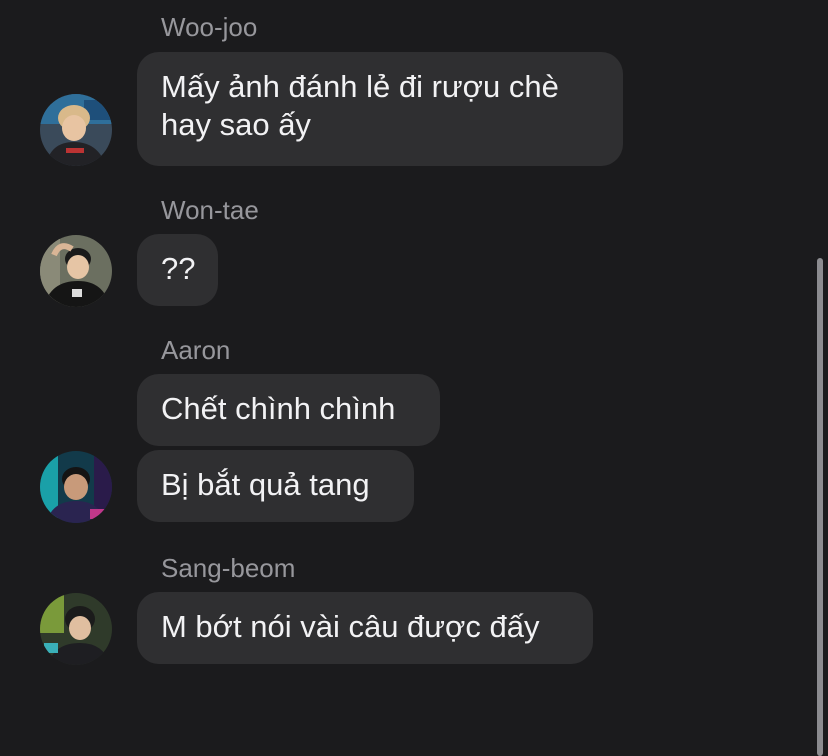  What do you see at coordinates (196, 350) in the screenshot?
I see `sender-name-aaron: Aaron` at bounding box center [196, 350].